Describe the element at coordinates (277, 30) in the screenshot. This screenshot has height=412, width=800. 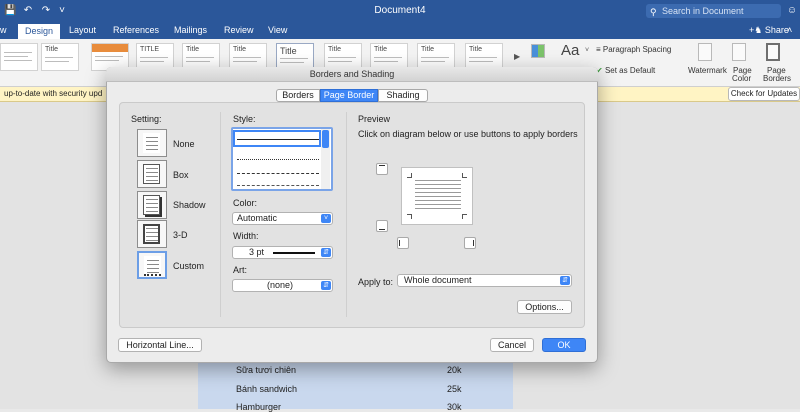
I see `tab-view: View` at that location.